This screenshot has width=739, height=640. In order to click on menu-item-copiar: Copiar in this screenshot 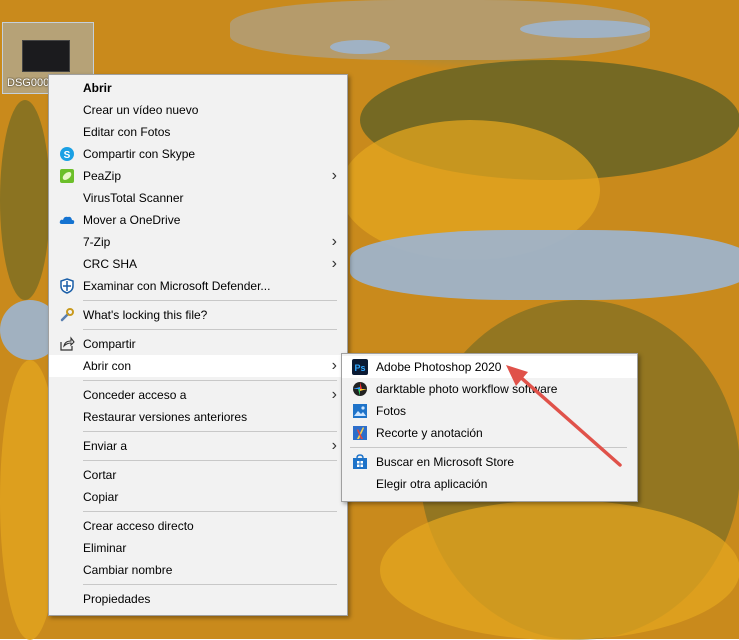, I will do `click(198, 497)`.